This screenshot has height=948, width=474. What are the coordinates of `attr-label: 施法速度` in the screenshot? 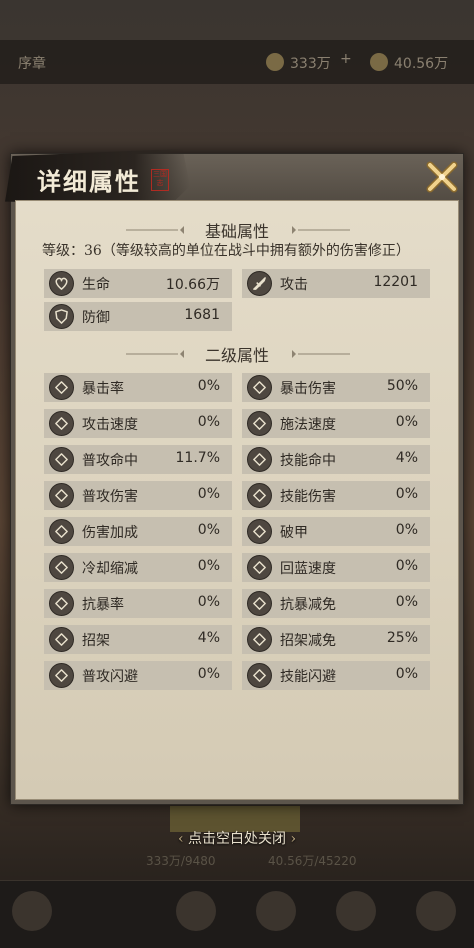 It's located at (308, 425).